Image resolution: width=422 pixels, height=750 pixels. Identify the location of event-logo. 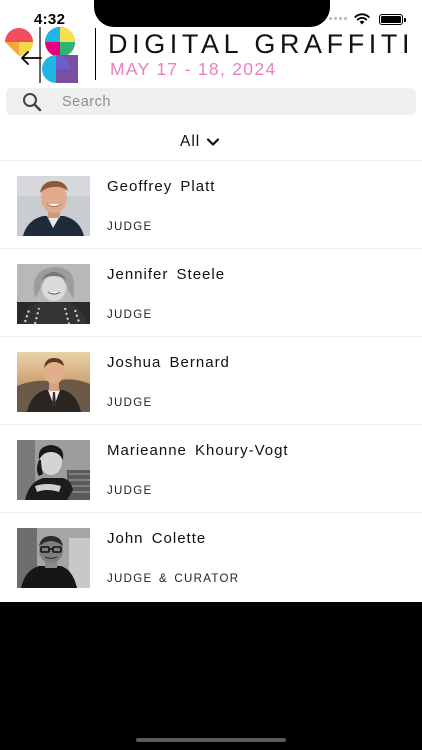
(41, 55).